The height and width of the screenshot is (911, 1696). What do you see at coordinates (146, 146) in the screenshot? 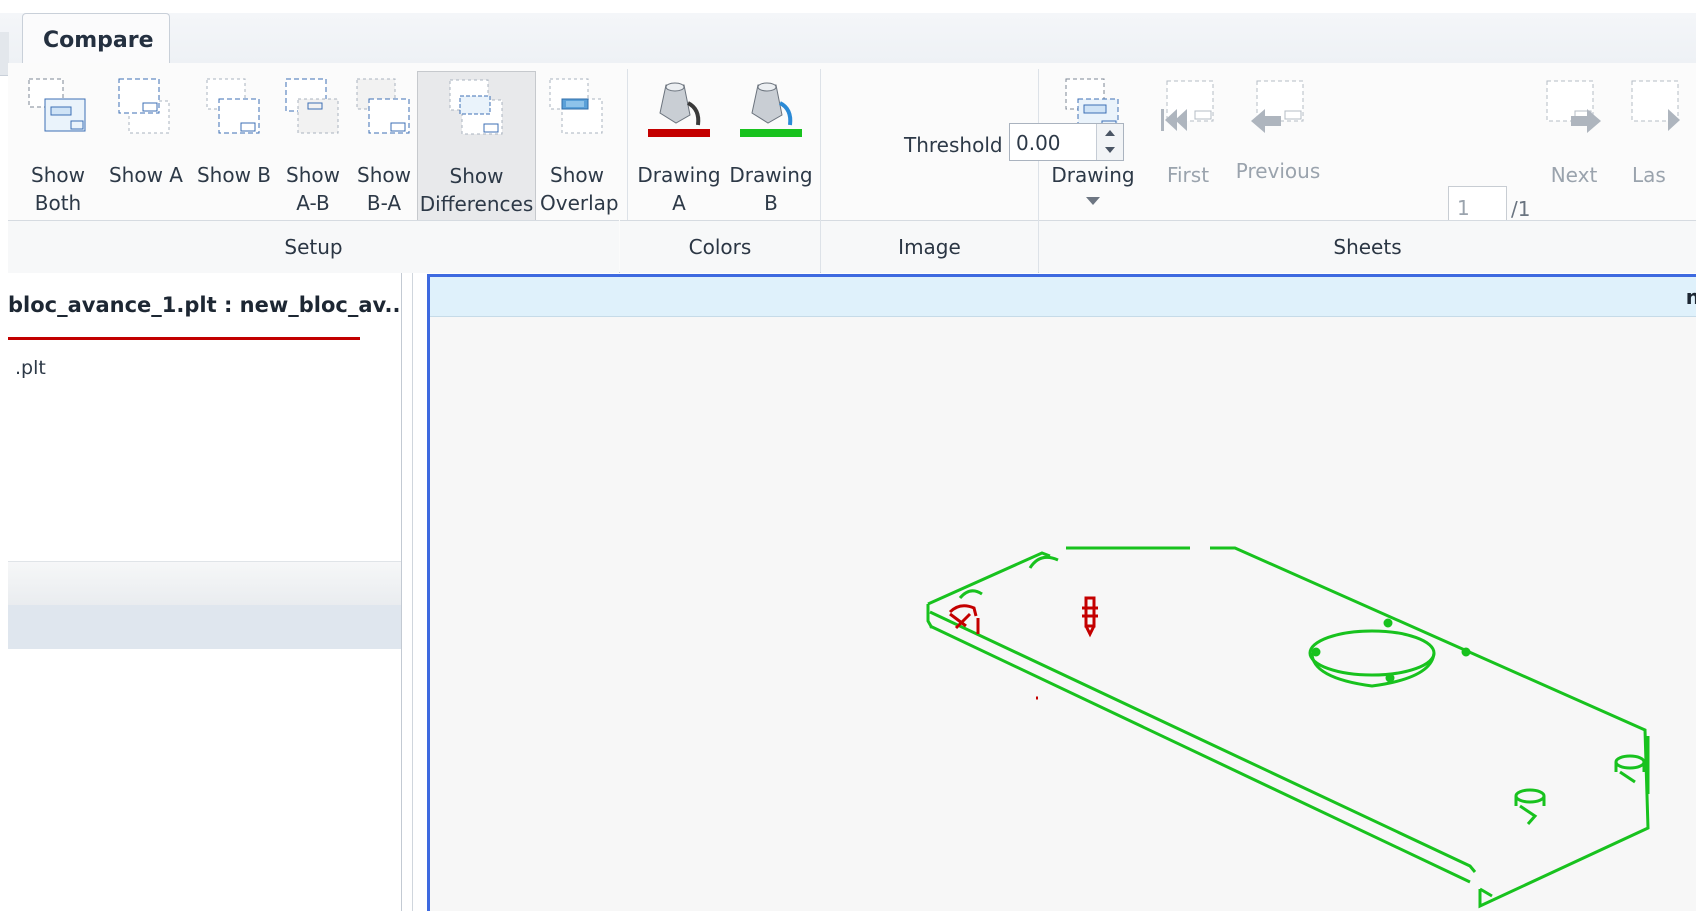
I see `show-a-button: Show A` at bounding box center [146, 146].